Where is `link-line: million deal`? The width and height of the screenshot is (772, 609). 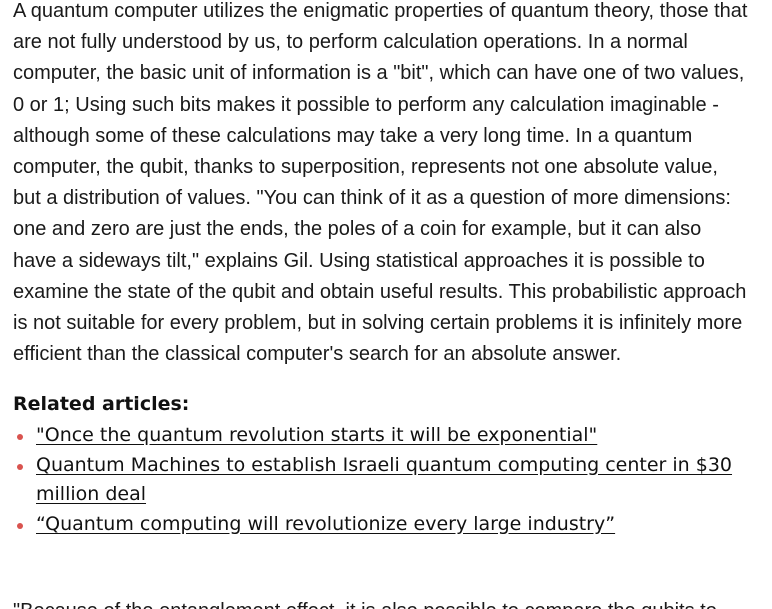 link-line: million deal is located at coordinates (91, 494).